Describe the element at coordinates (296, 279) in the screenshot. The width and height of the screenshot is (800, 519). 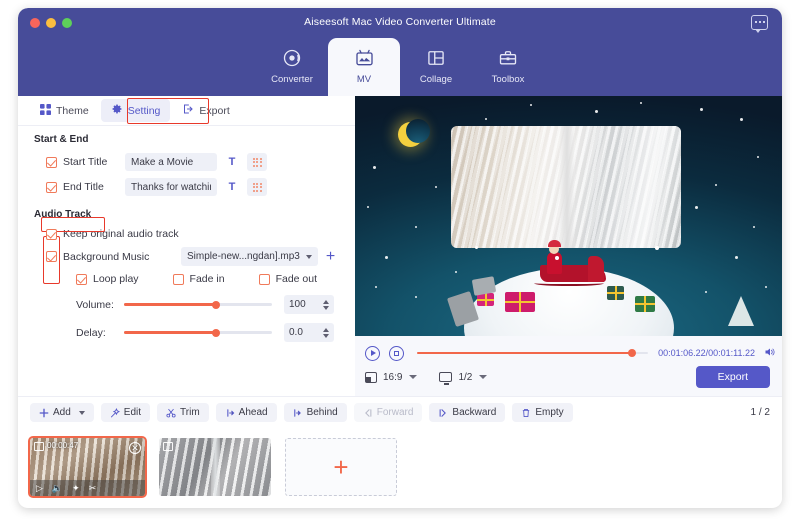
I see `fade-out-label: Fade out` at that location.